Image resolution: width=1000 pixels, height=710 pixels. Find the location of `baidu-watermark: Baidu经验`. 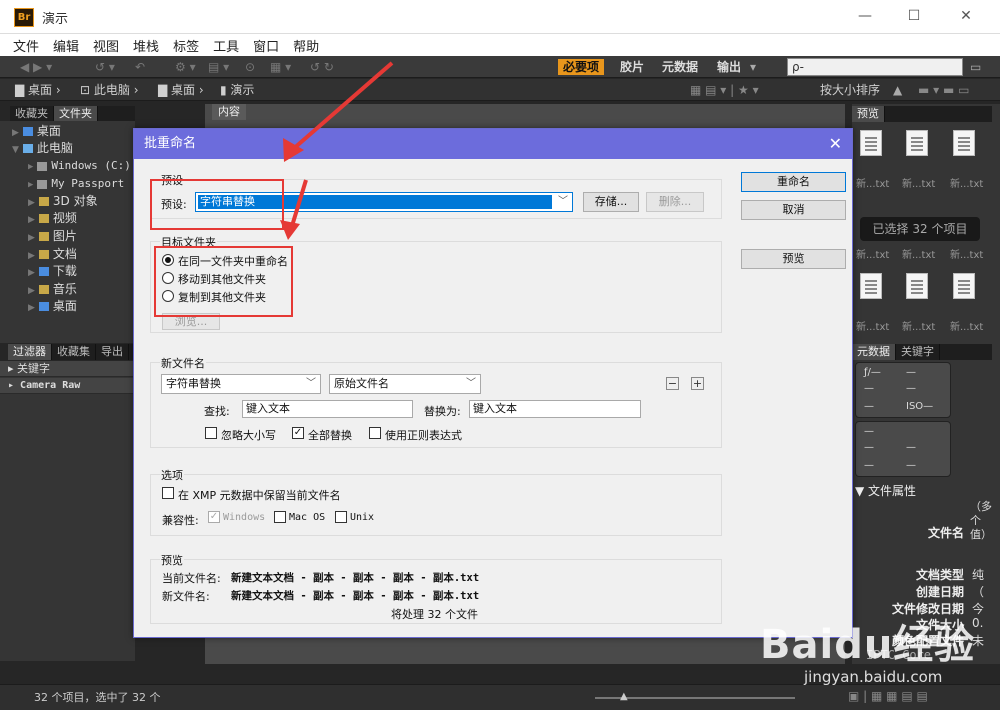

baidu-watermark: Baidu经验 is located at coordinates (867, 641).